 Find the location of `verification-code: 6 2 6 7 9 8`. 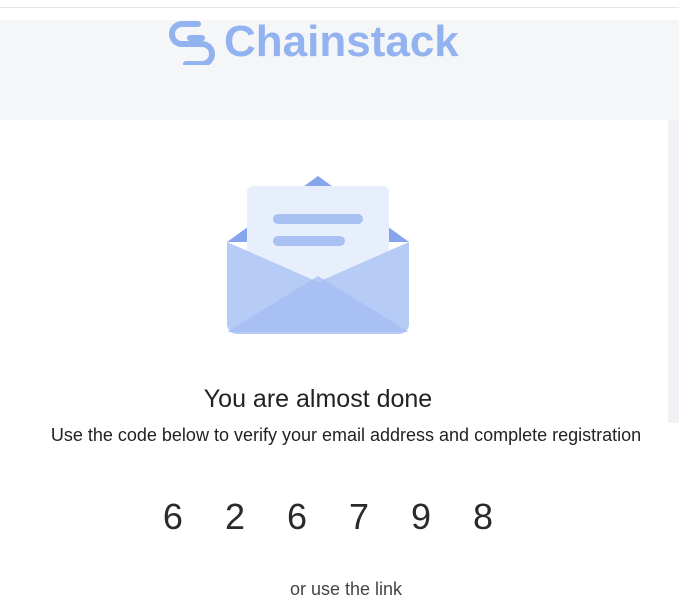

verification-code: 6 2 6 7 9 8 is located at coordinates (336, 516).